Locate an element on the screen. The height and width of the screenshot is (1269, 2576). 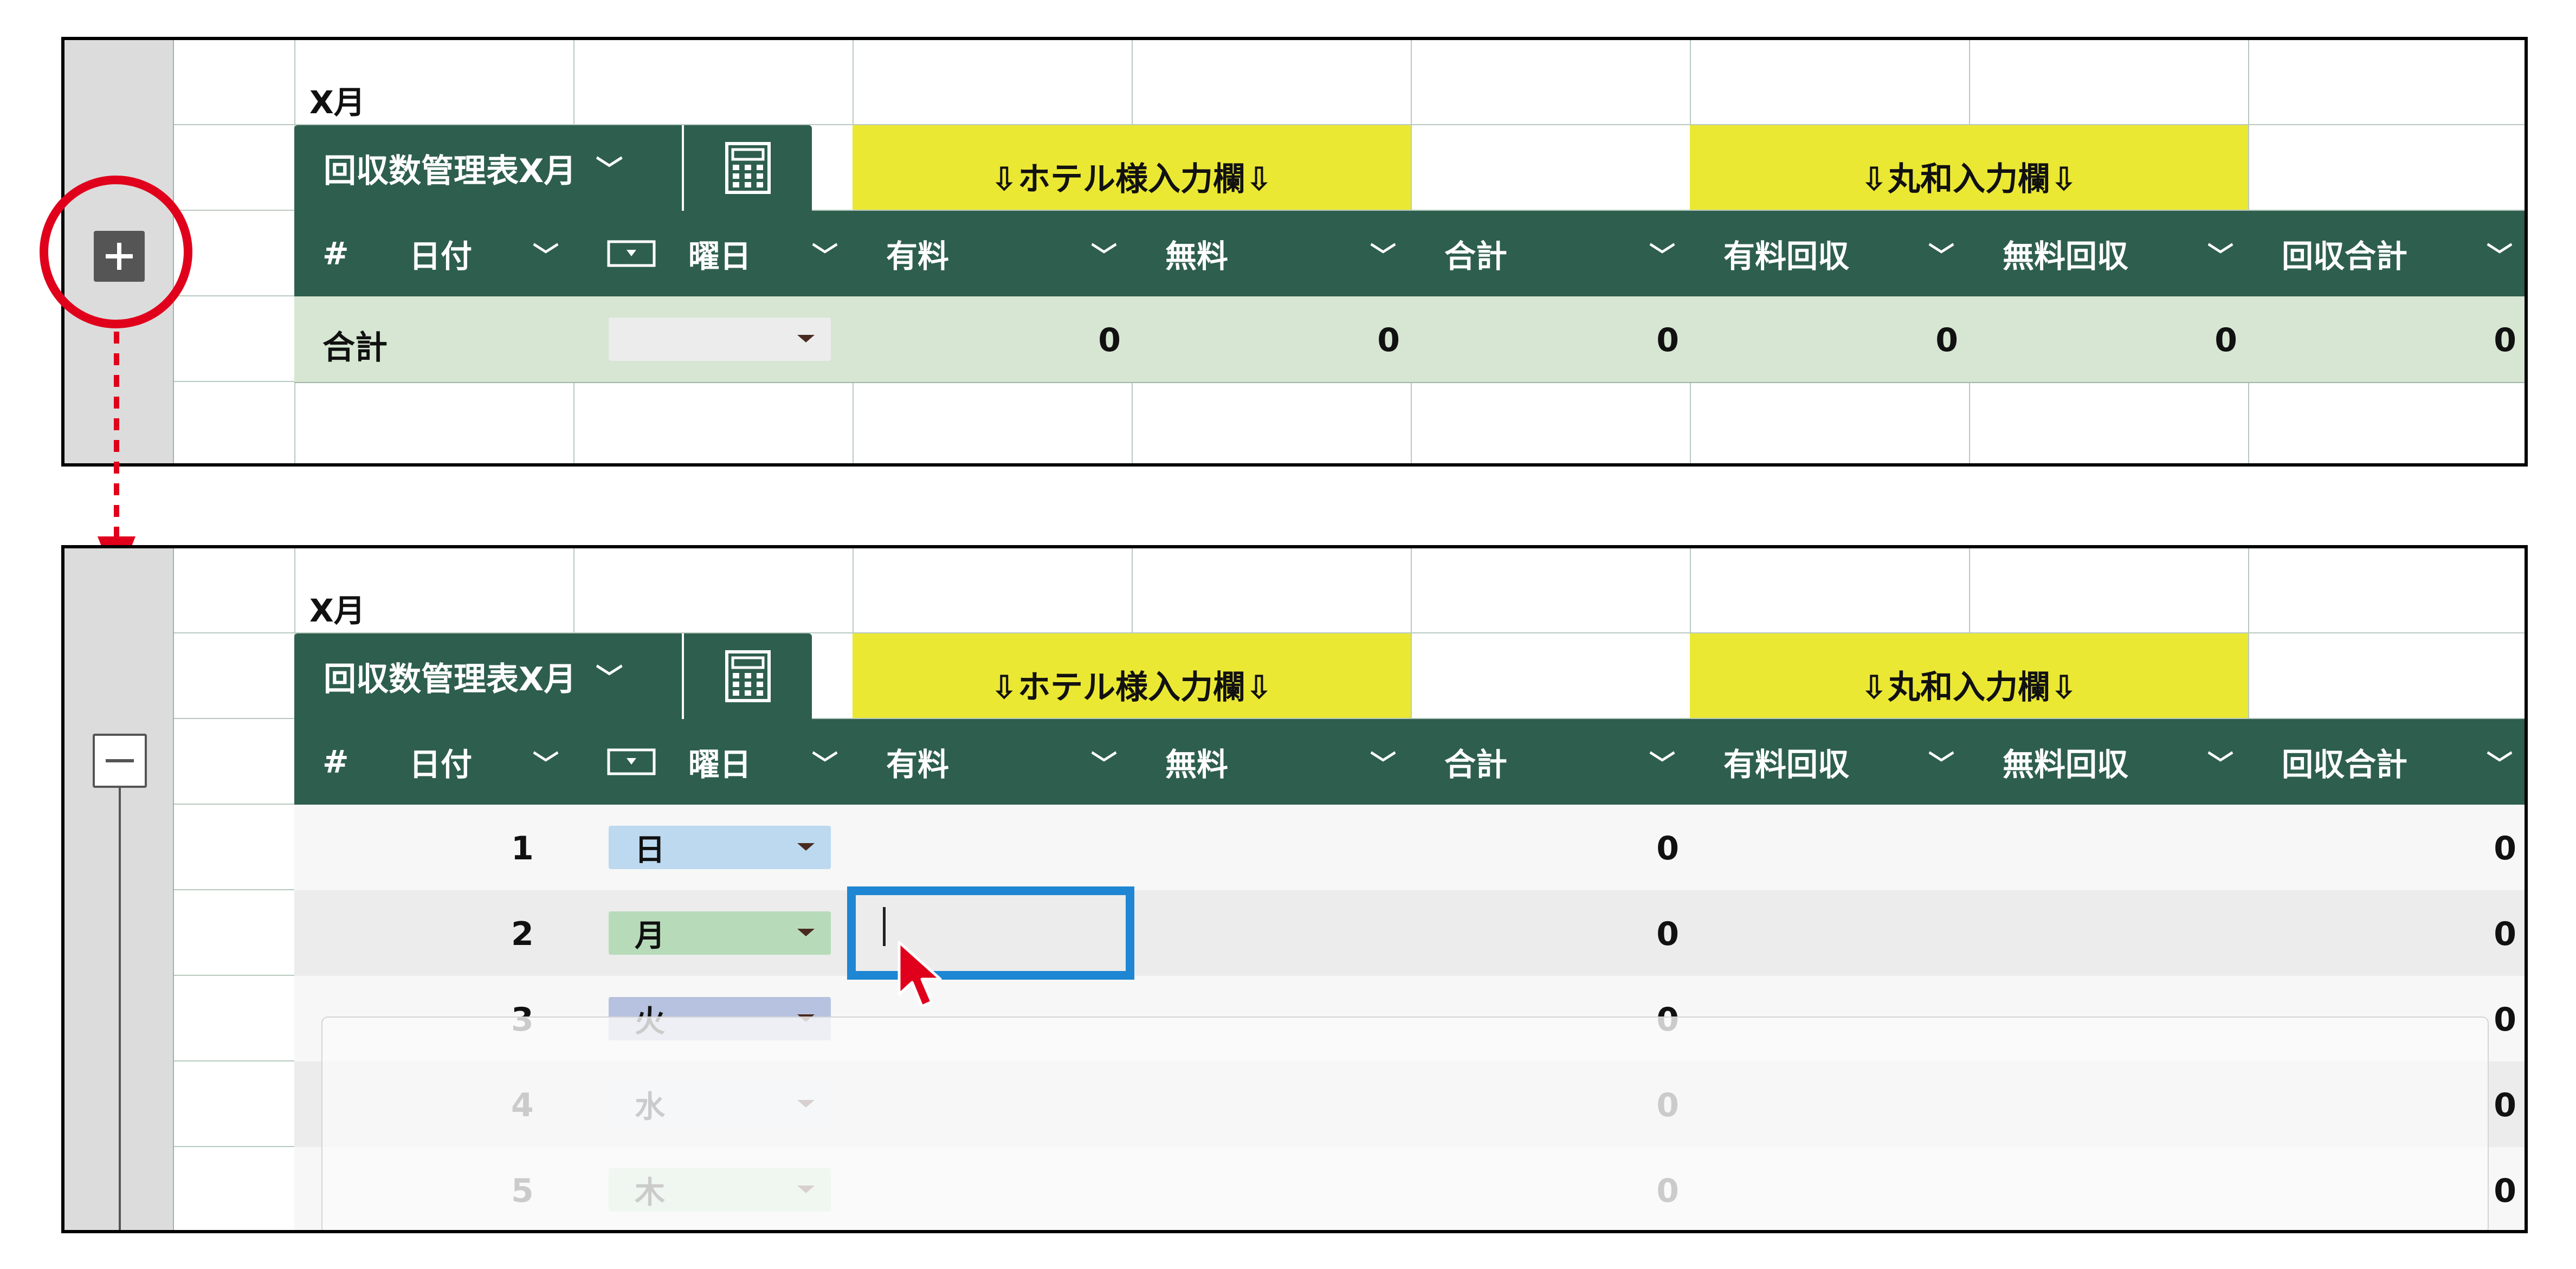
total-total-value: 0 is located at coordinates (1667, 340).